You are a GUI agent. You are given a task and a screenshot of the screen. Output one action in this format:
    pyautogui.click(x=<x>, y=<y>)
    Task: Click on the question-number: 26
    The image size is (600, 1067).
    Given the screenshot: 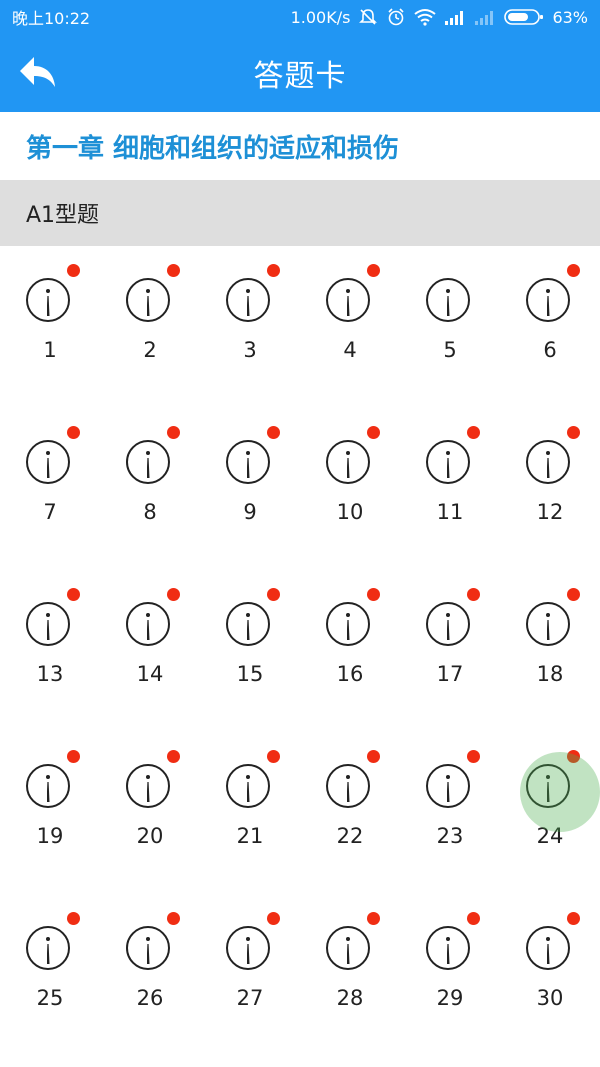 What is the action you would take?
    pyautogui.click(x=150, y=998)
    